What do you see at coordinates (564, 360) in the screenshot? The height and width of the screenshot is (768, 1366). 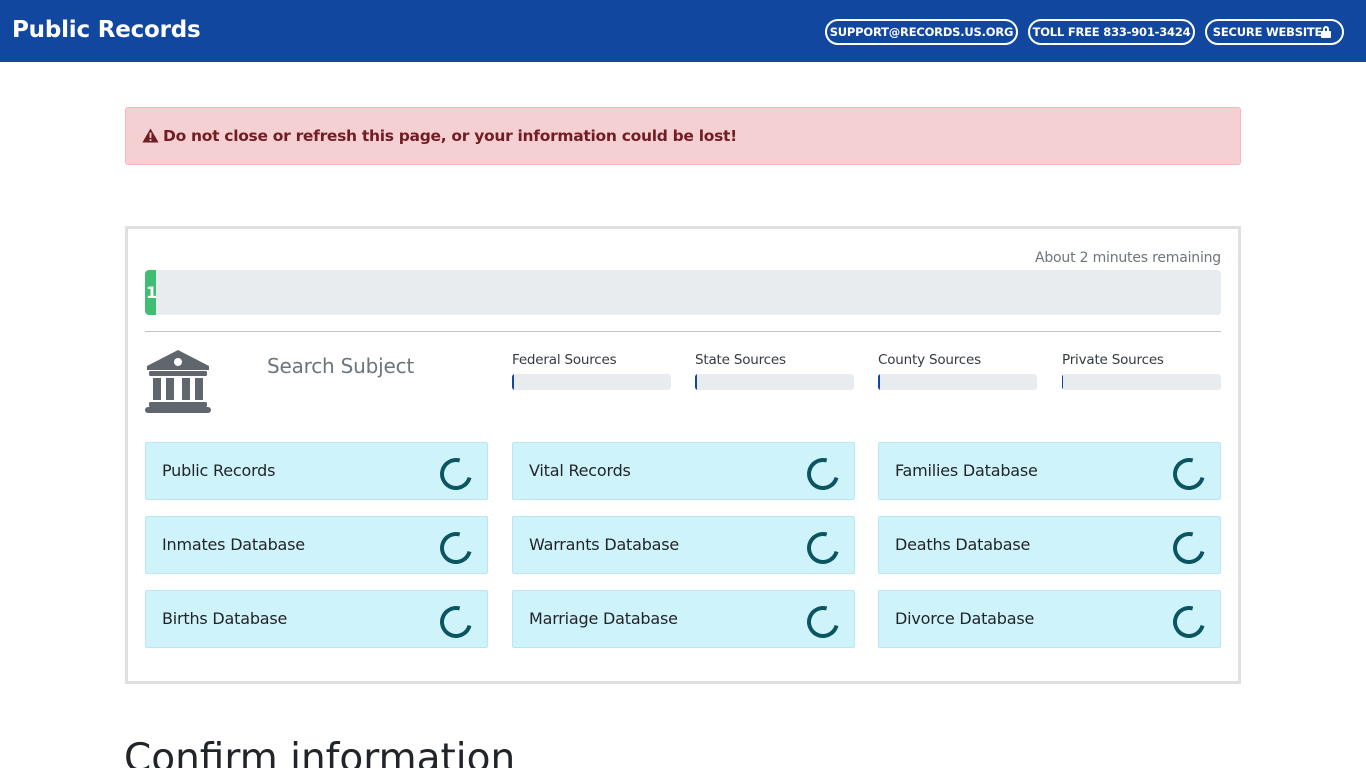 I see `source-label: Federal Sources` at bounding box center [564, 360].